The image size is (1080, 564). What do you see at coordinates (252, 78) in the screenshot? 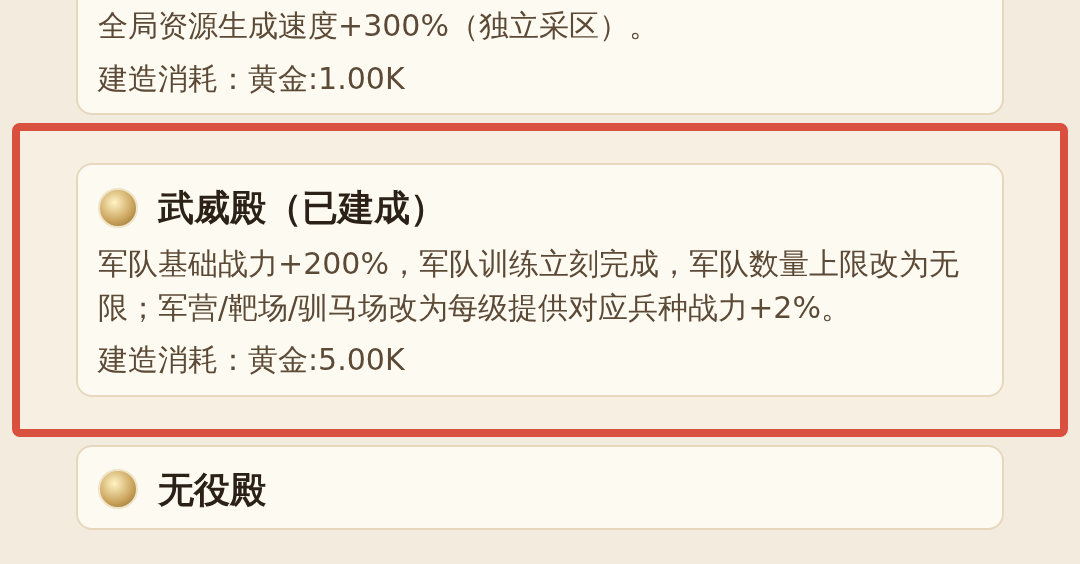
I see `build-cost: 建造消耗：黄金:1.00K` at bounding box center [252, 78].